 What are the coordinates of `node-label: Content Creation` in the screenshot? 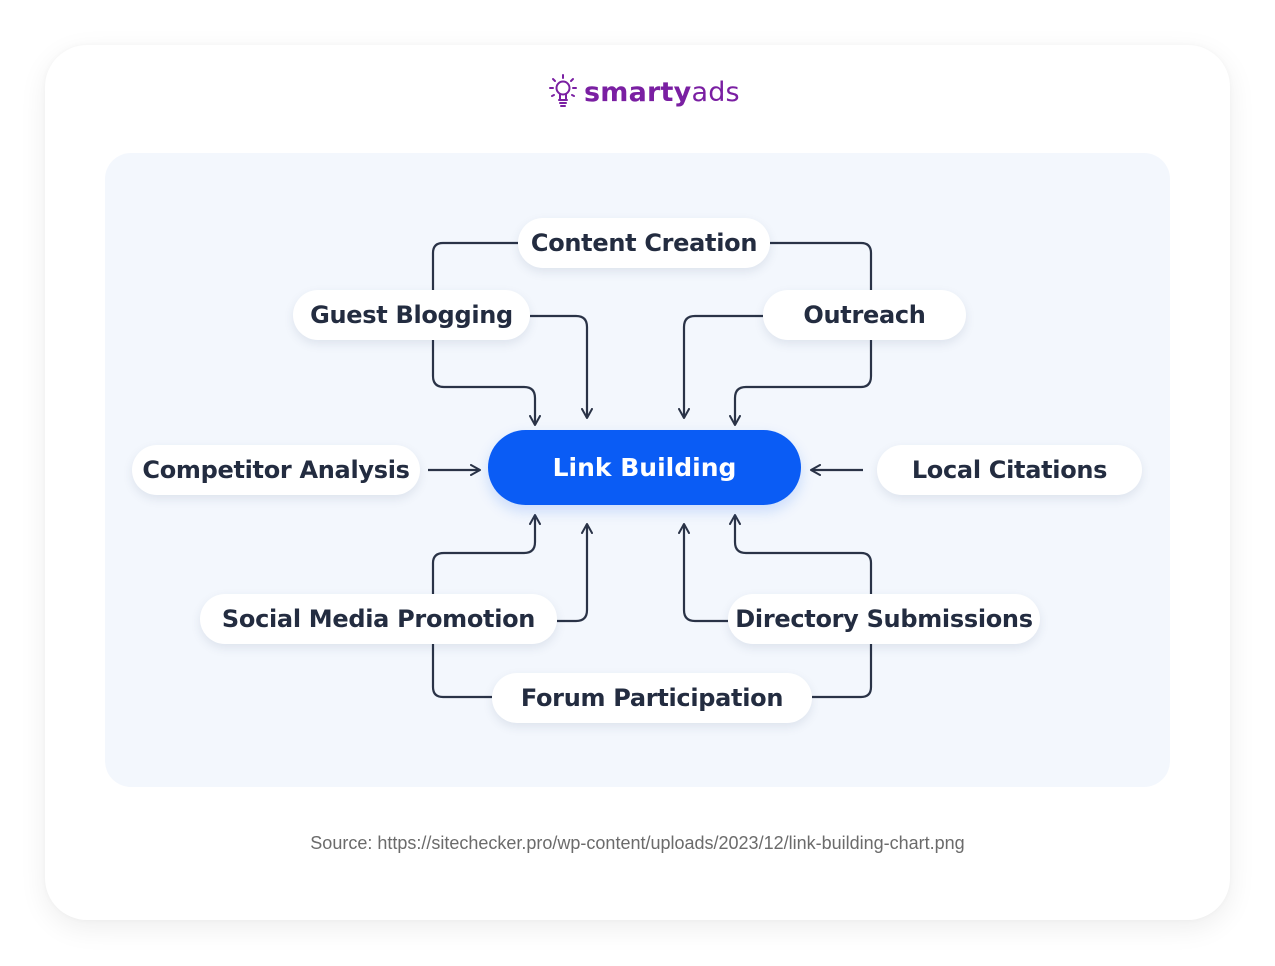 It's located at (644, 243).